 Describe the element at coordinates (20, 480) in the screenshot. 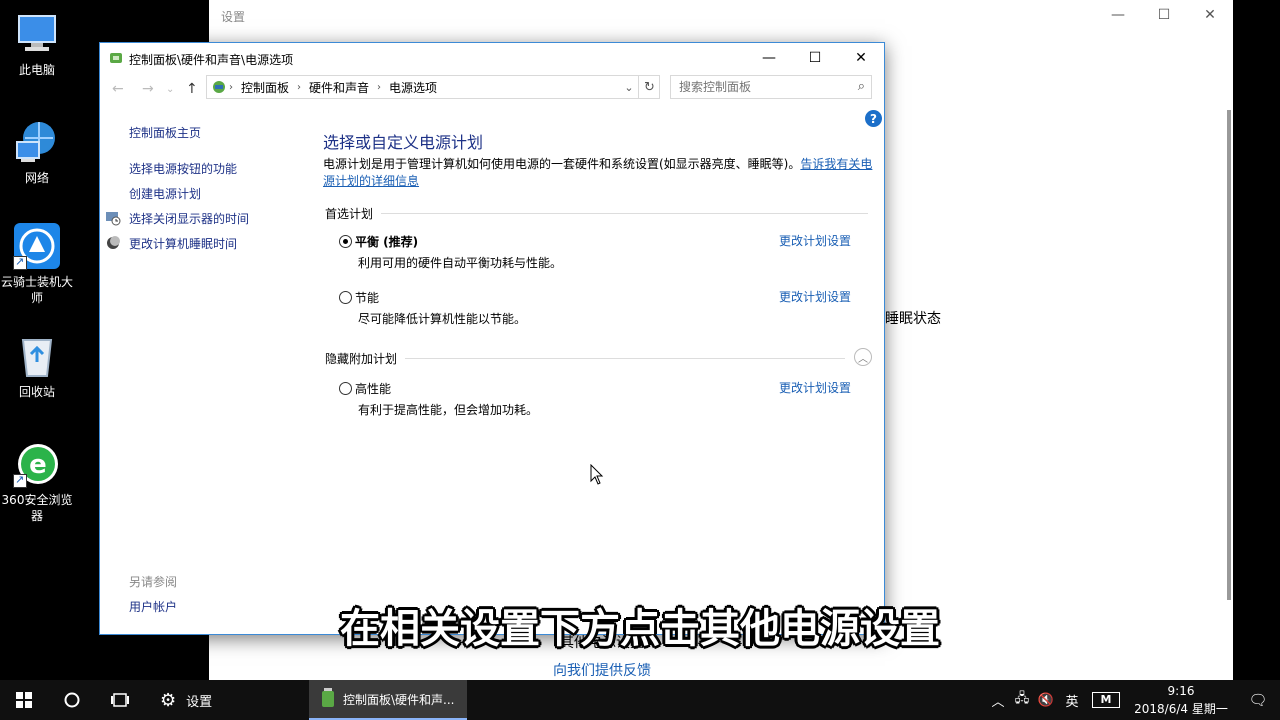

I see `shortcut-arrow-icon` at that location.